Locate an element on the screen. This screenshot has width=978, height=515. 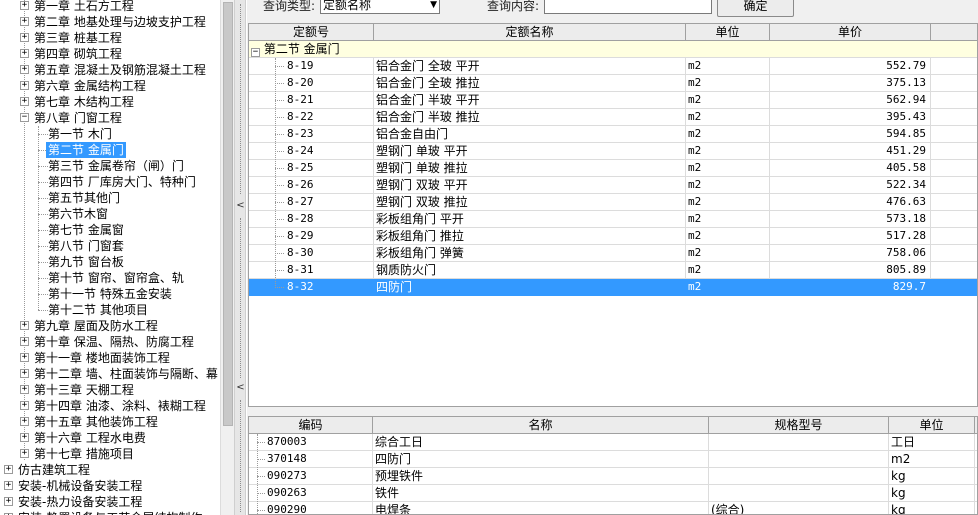
tree-item-section: 第八节 门窗套 is located at coordinates (110, 246).